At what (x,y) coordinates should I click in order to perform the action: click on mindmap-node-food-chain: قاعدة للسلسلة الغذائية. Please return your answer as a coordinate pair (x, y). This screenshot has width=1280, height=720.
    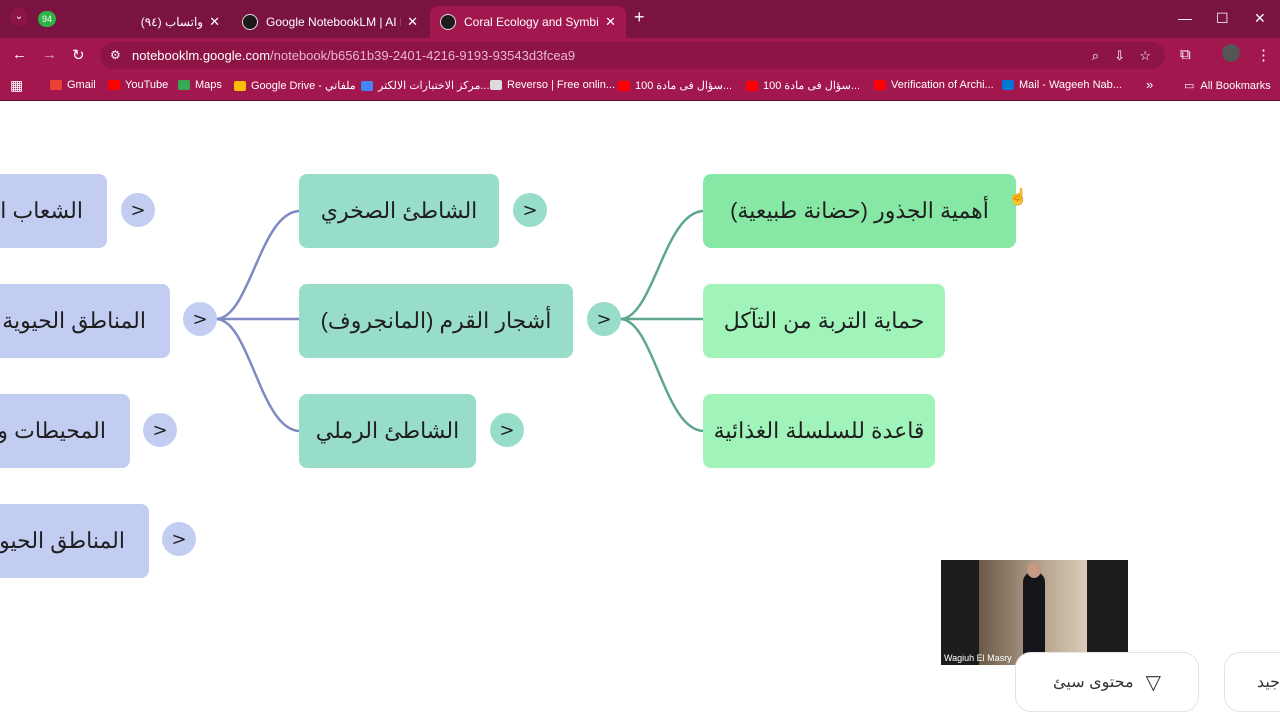
    Looking at the image, I should click on (819, 431).